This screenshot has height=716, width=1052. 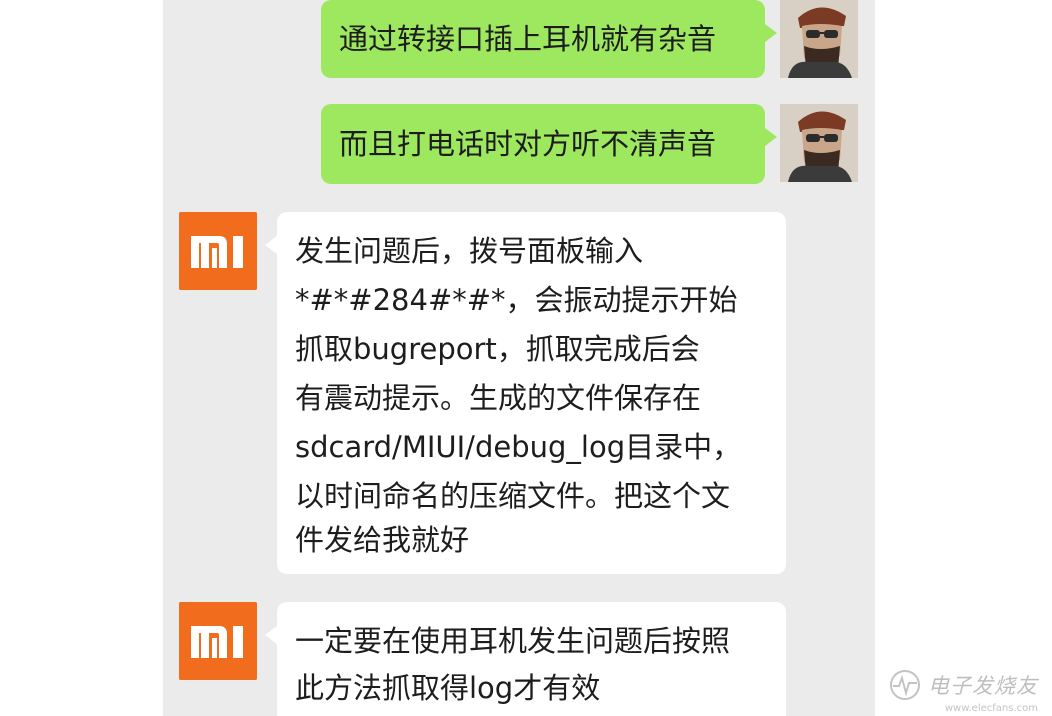 I want to click on message-text-line: 发生问题后，拨号面板输入, so click(x=469, y=251).